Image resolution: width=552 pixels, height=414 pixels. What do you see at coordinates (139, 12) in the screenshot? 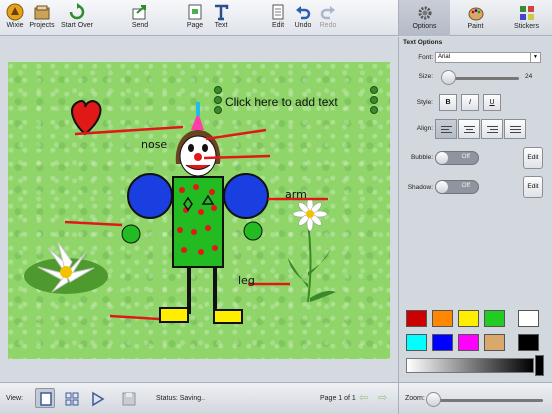
I see `send-icon` at bounding box center [139, 12].